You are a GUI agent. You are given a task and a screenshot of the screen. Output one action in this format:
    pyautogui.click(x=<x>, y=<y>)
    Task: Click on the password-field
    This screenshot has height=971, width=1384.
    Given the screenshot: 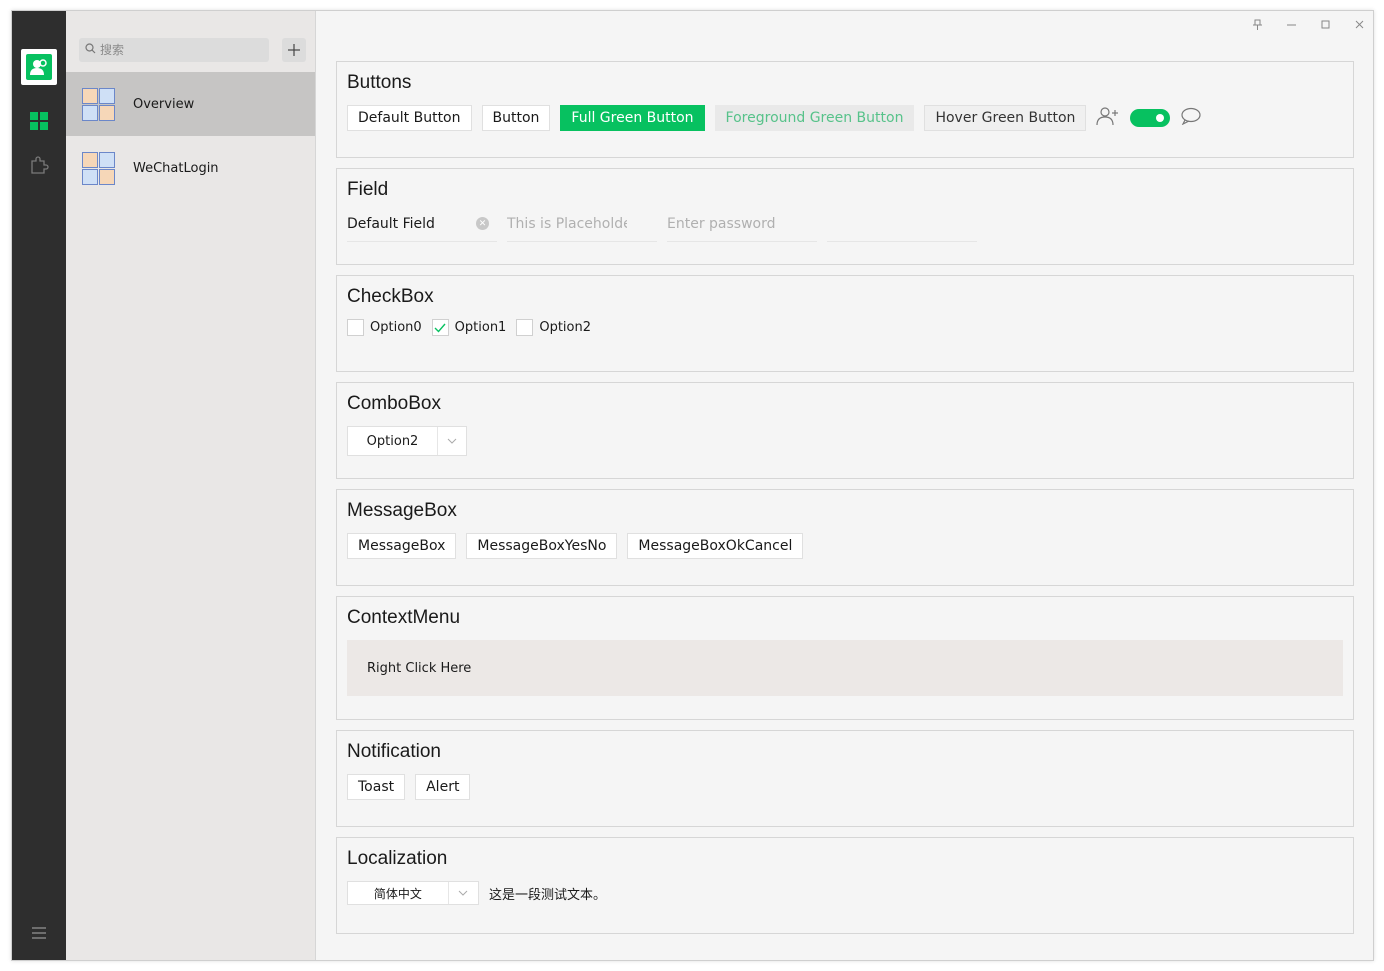 What is the action you would take?
    pyautogui.click(x=742, y=224)
    